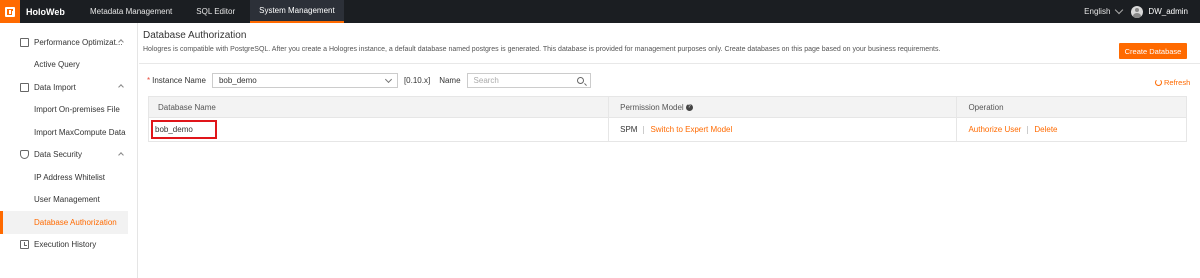  What do you see at coordinates (24, 155) in the screenshot?
I see `shield-icon` at bounding box center [24, 155].